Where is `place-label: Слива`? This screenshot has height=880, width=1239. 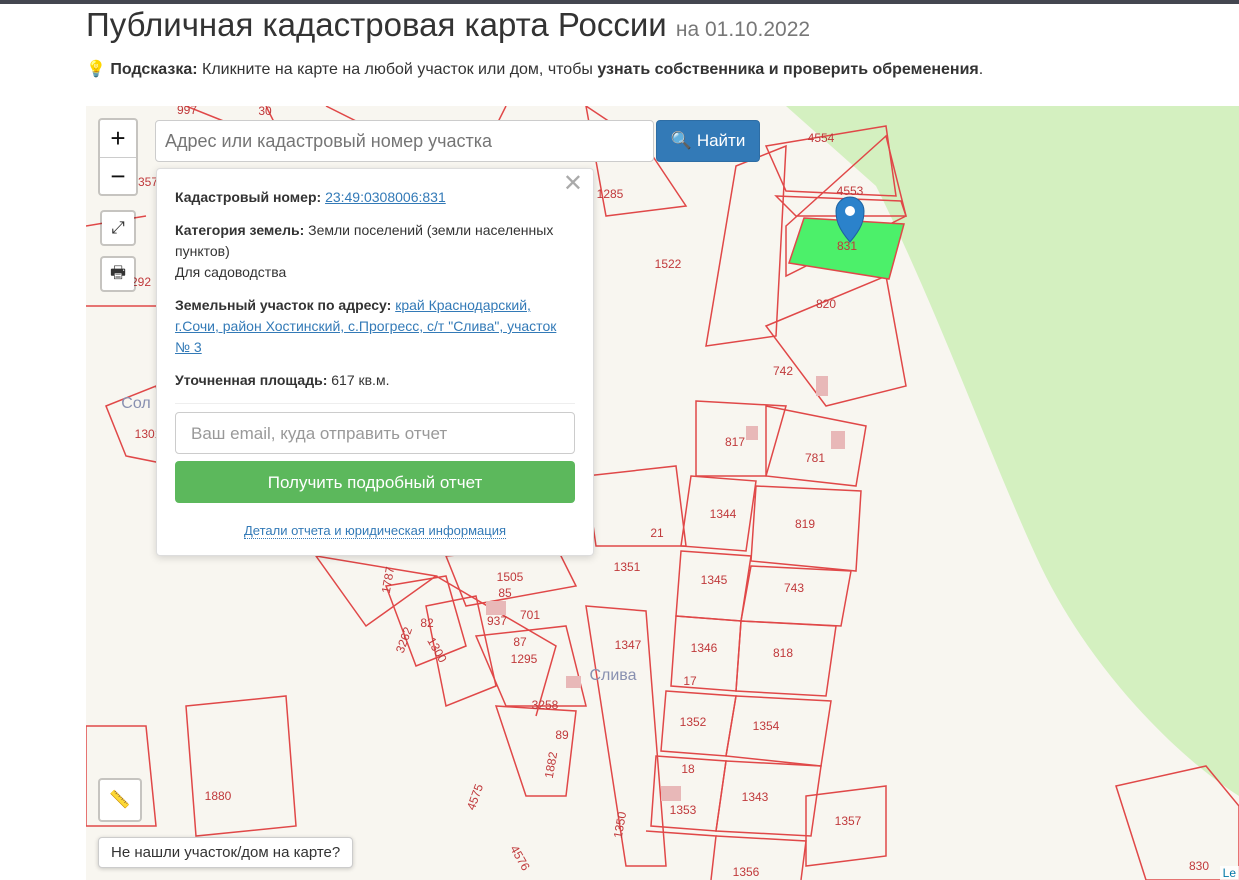
place-label: Слива is located at coordinates (613, 675).